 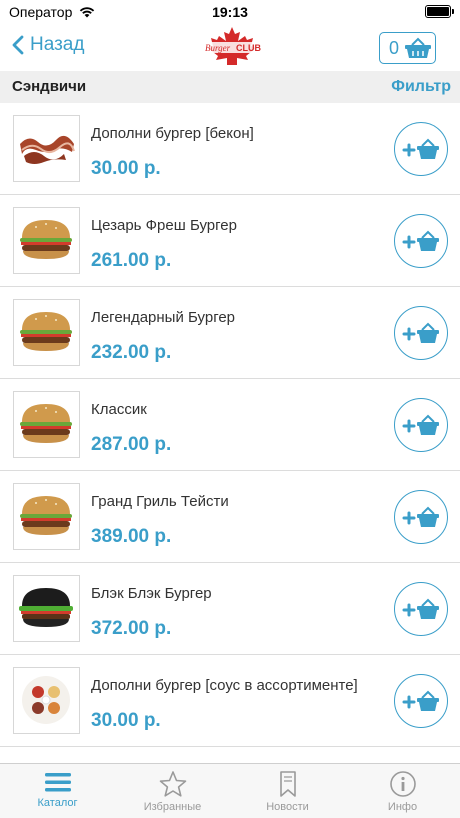 I want to click on product-price: 372.00 р., so click(x=131, y=628).